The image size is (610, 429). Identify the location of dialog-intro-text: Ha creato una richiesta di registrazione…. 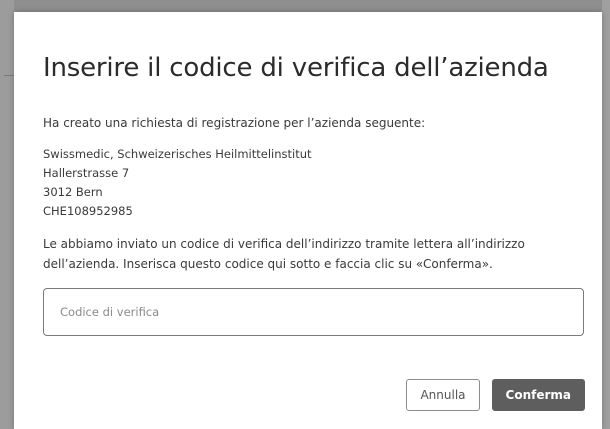
(234, 123).